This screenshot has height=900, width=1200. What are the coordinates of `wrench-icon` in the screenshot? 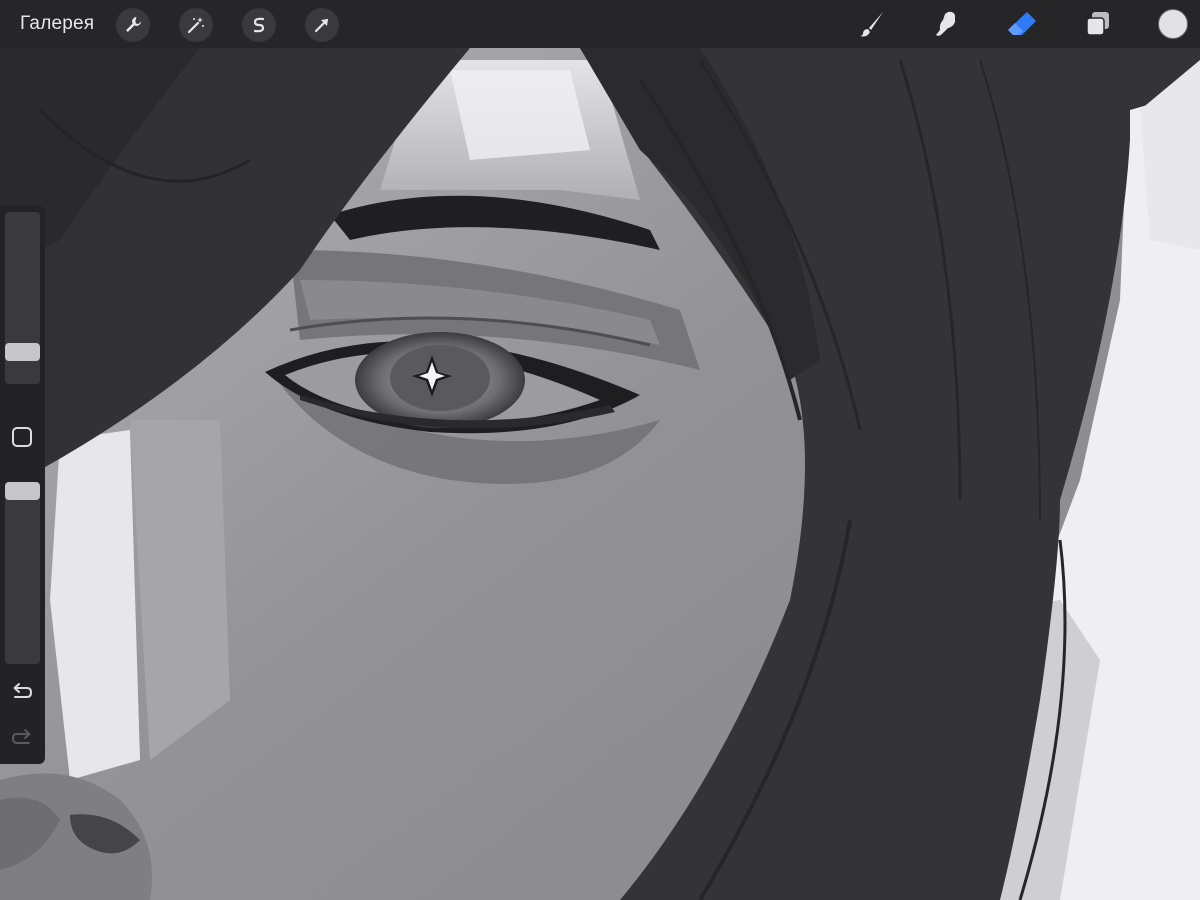 It's located at (133, 24).